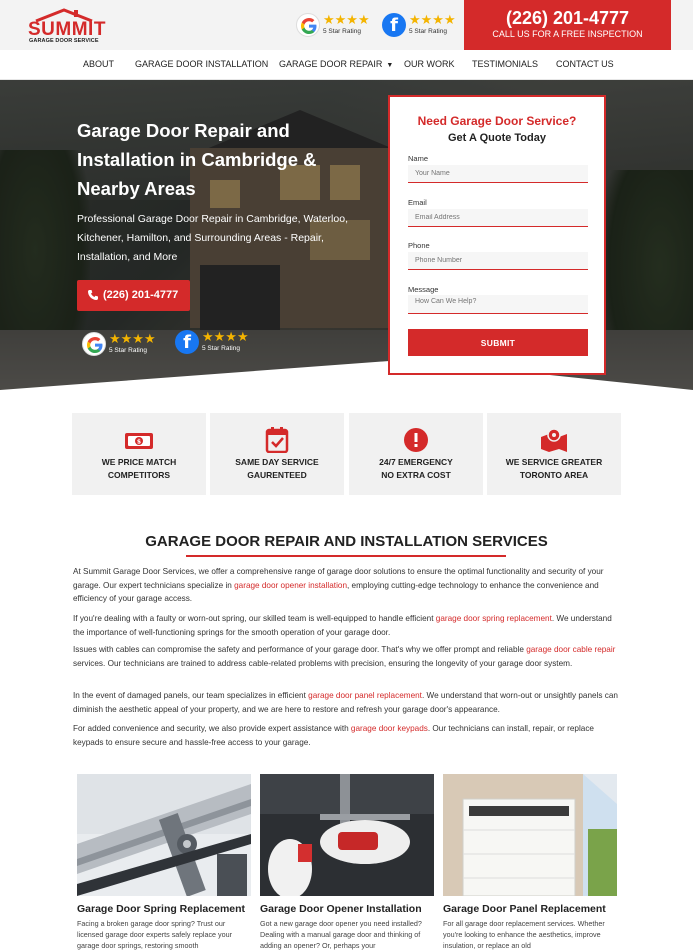  I want to click on hero-google-stars: ★★★★, so click(132, 338).